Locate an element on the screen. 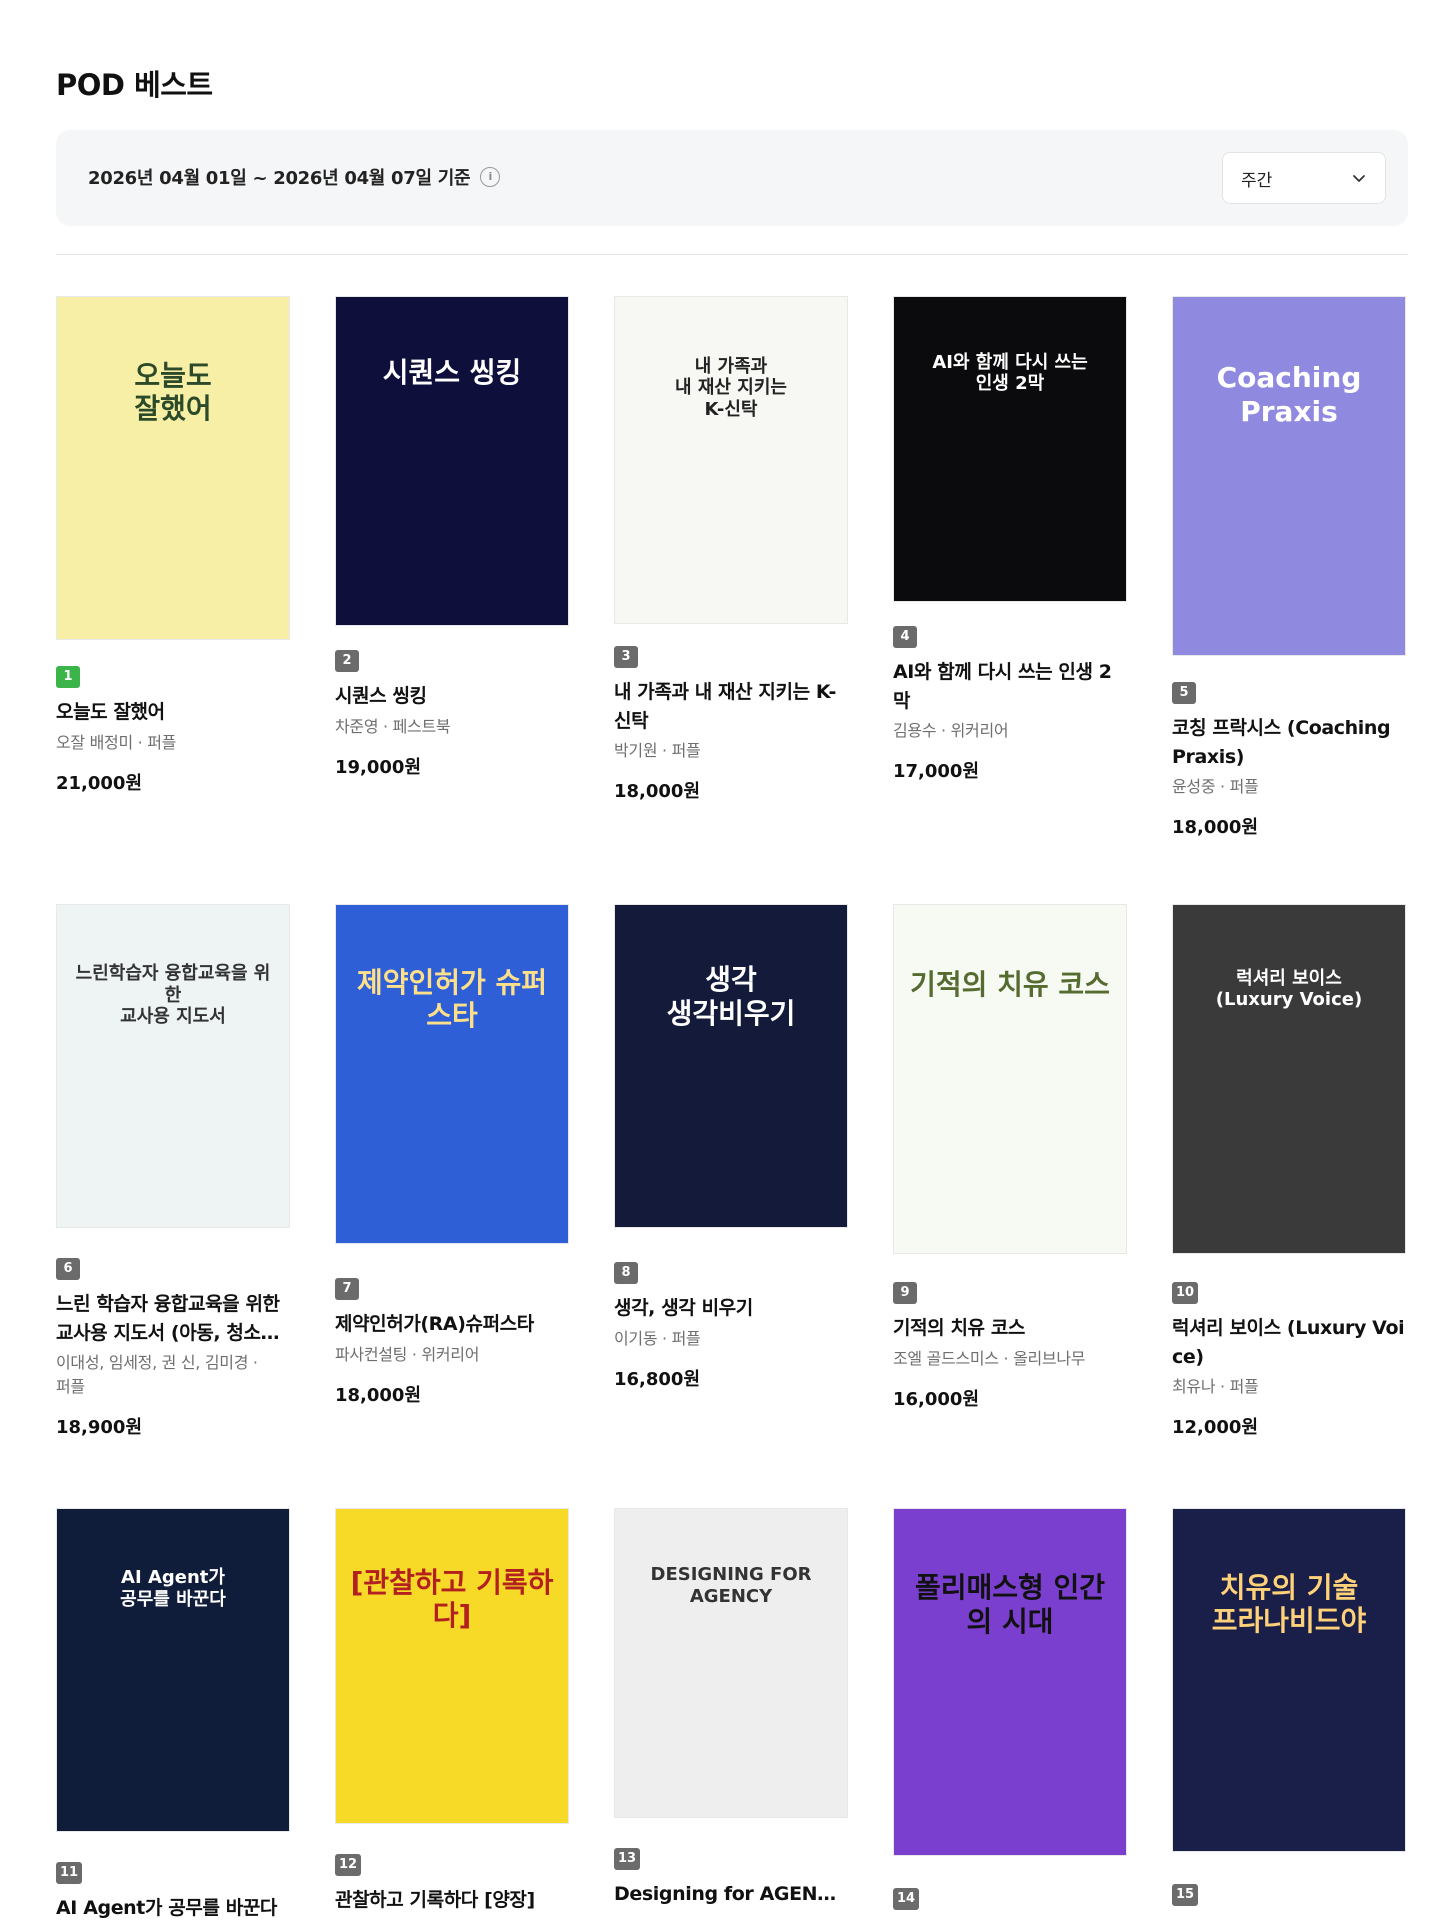 Image resolution: width=1440 pixels, height=1923 pixels. book-title: 내 가족과 내 재산 지키는 K-신탁 is located at coordinates (731, 706).